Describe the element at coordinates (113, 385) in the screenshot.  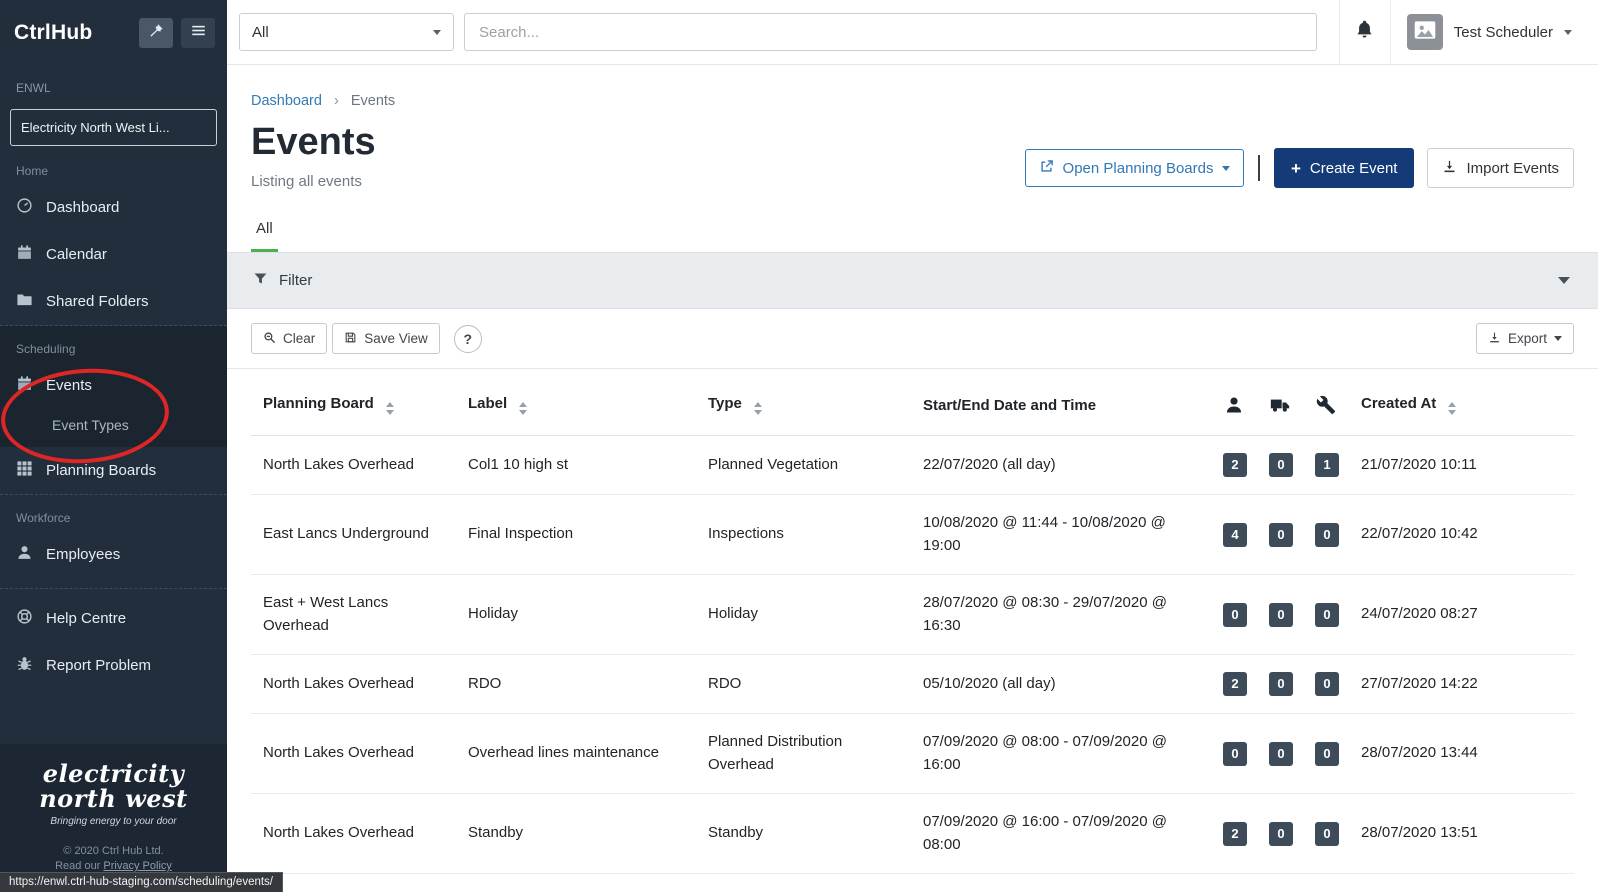
I see `sidebar-item-events: Events` at that location.